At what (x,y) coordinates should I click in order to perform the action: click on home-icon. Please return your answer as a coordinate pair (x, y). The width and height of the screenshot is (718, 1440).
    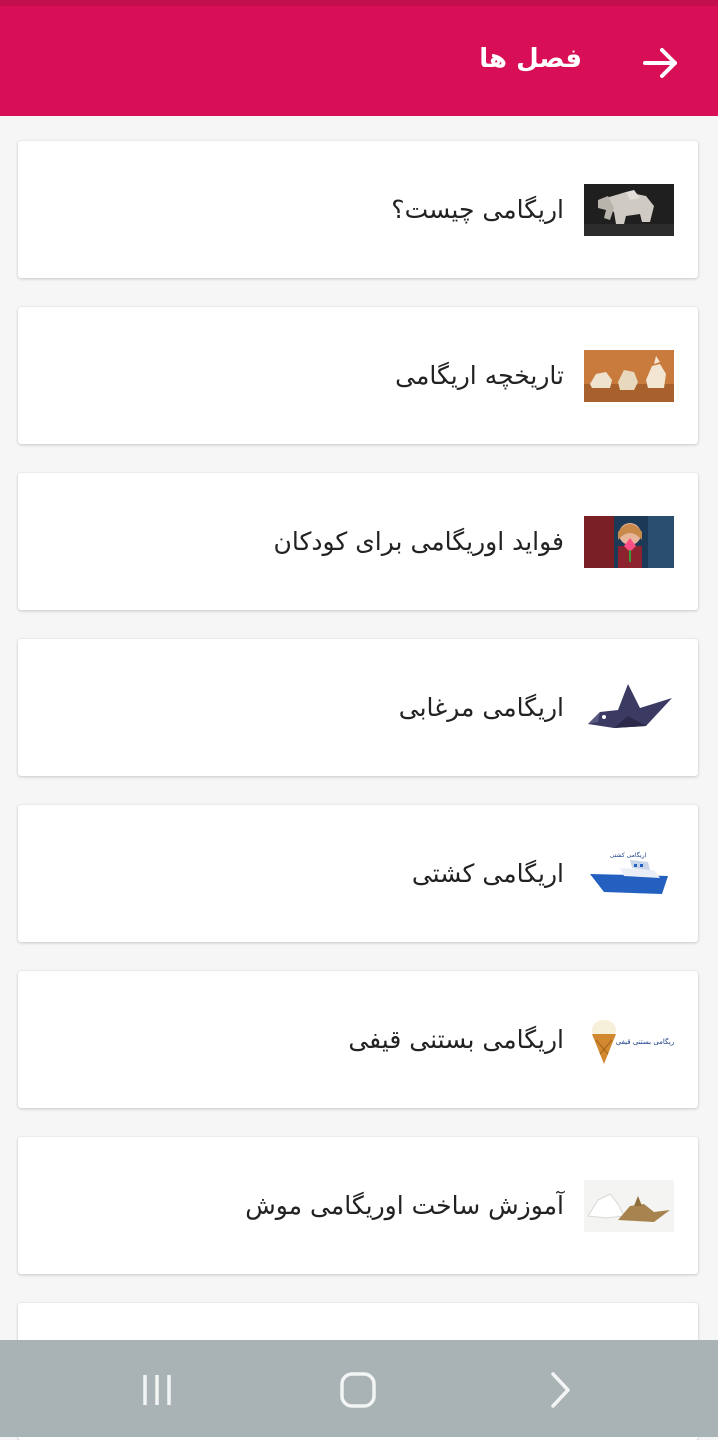
    Looking at the image, I should click on (358, 1390).